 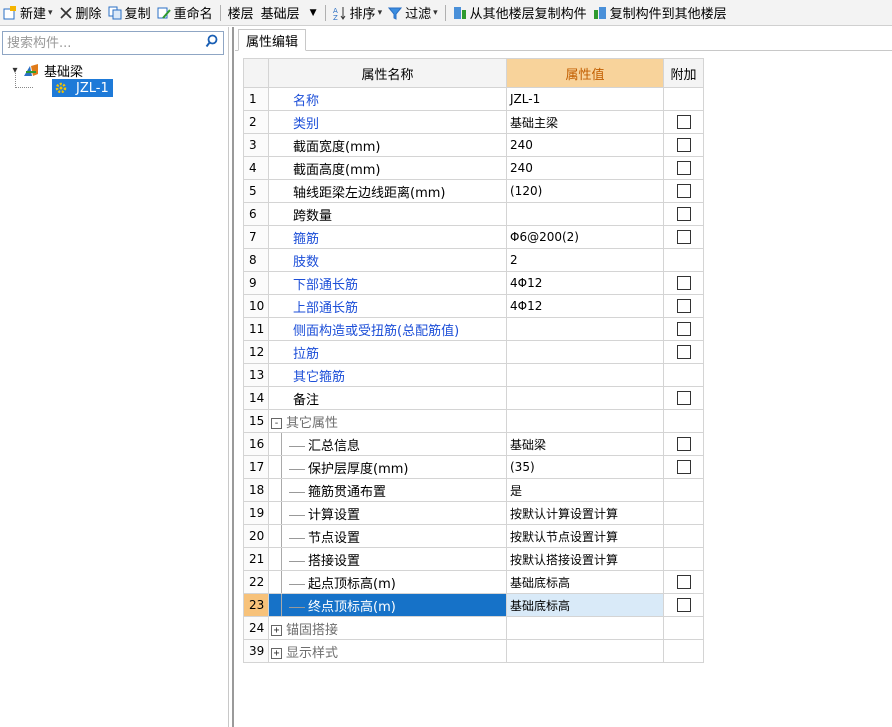 What do you see at coordinates (585, 191) in the screenshot?
I see `property-value: (120)` at bounding box center [585, 191].